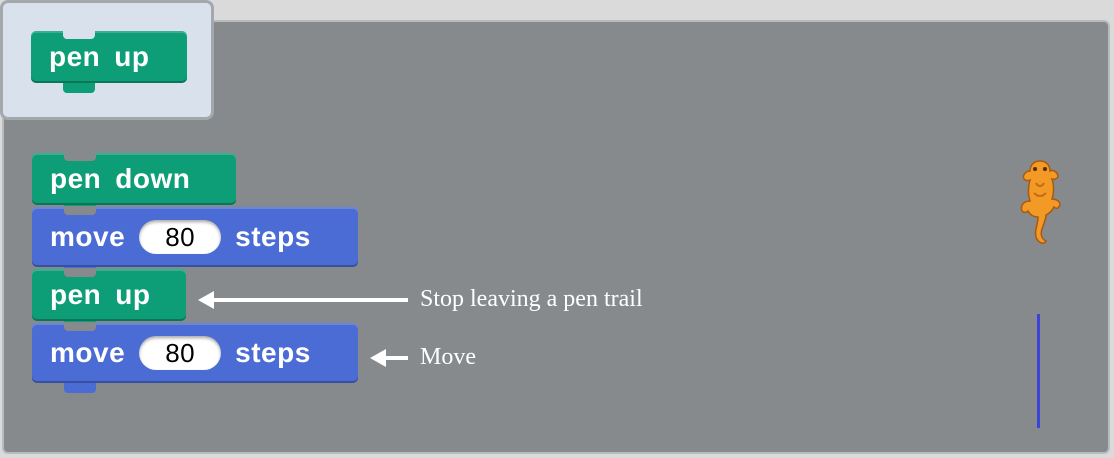 The height and width of the screenshot is (458, 1114). I want to click on block-word: down, so click(153, 178).